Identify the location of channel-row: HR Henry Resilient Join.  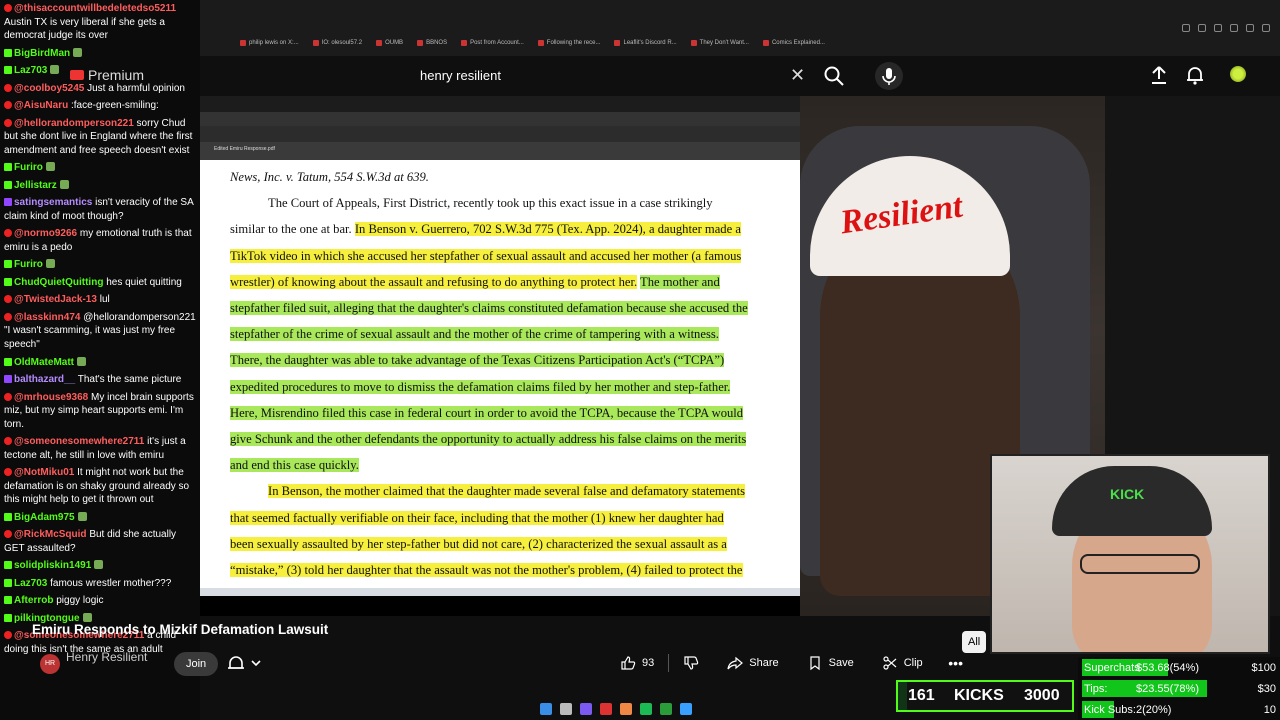
(192, 664).